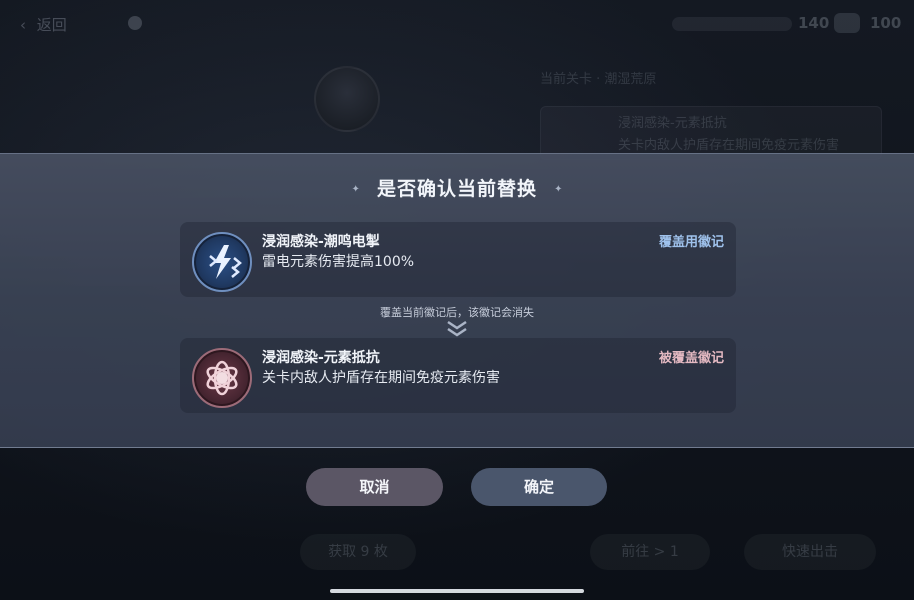 The width and height of the screenshot is (914, 600). I want to click on current-emblem-card: 浸润感染-潮鸣电掣 雷电元素伤害提高100% 覆盖用徽记, so click(458, 259).